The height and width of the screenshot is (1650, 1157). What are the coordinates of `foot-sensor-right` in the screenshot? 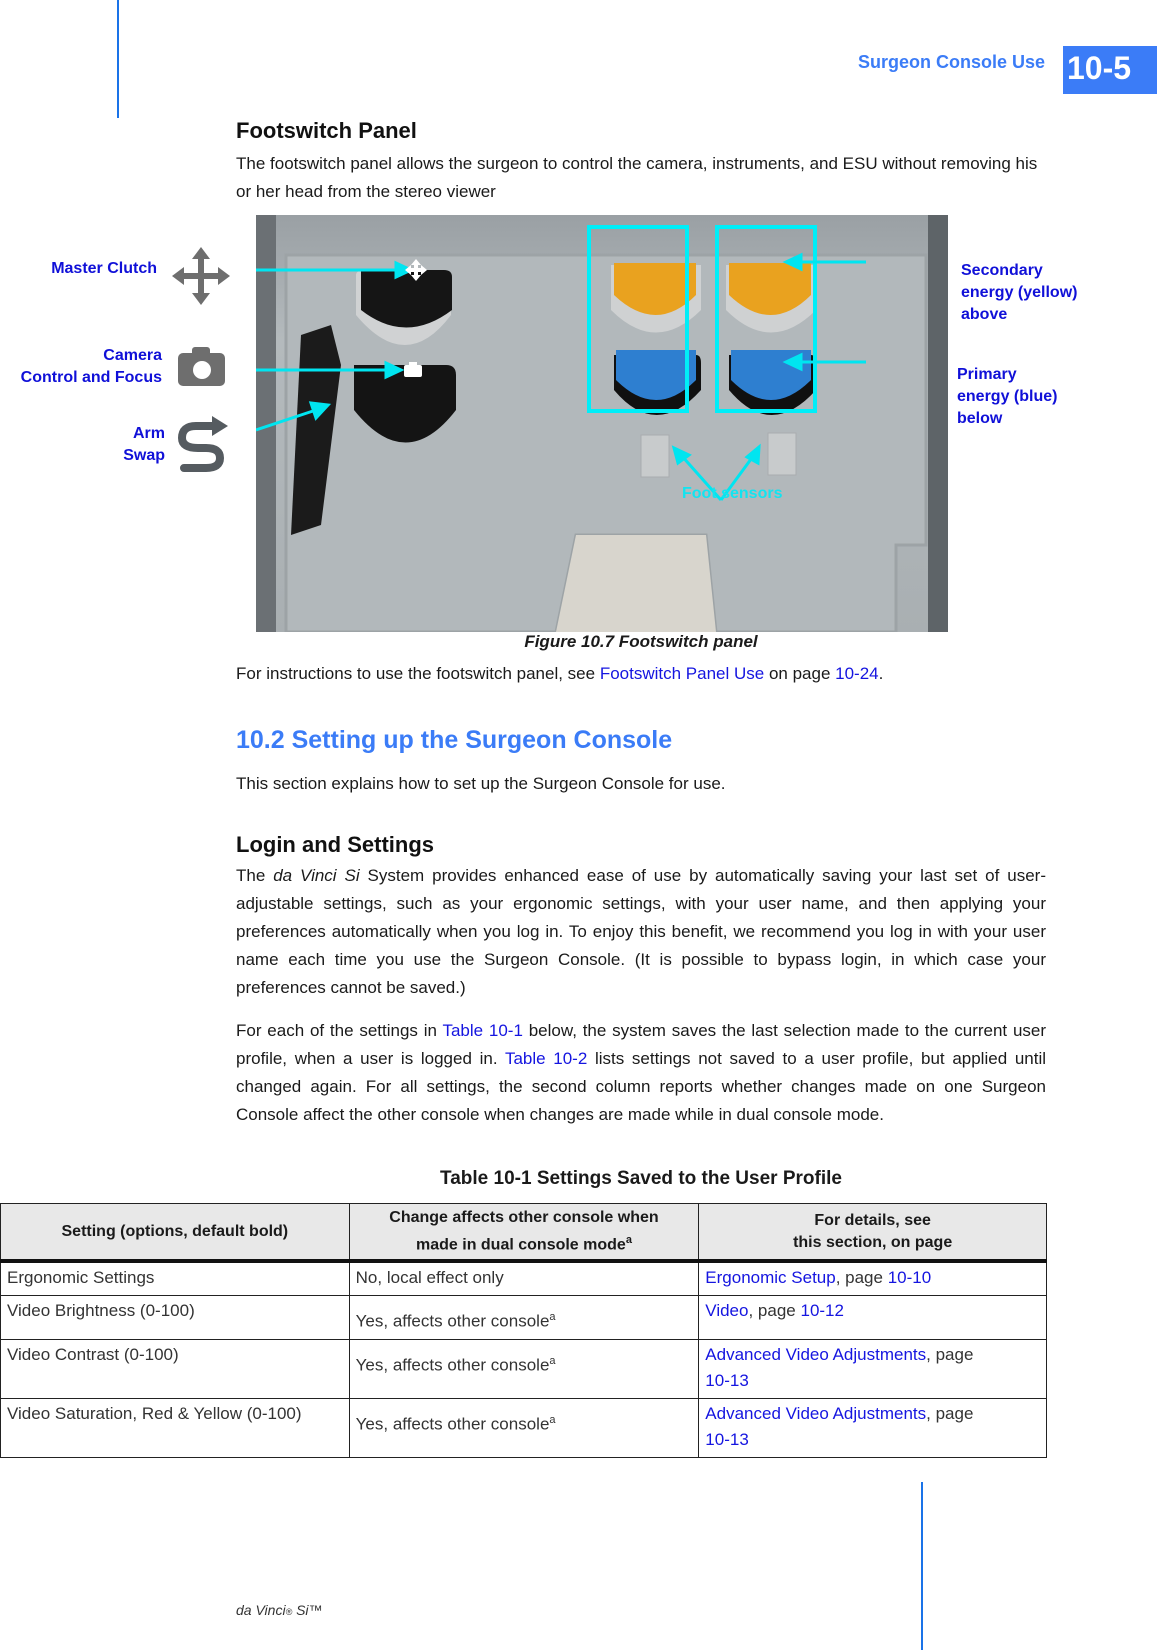 It's located at (782, 454).